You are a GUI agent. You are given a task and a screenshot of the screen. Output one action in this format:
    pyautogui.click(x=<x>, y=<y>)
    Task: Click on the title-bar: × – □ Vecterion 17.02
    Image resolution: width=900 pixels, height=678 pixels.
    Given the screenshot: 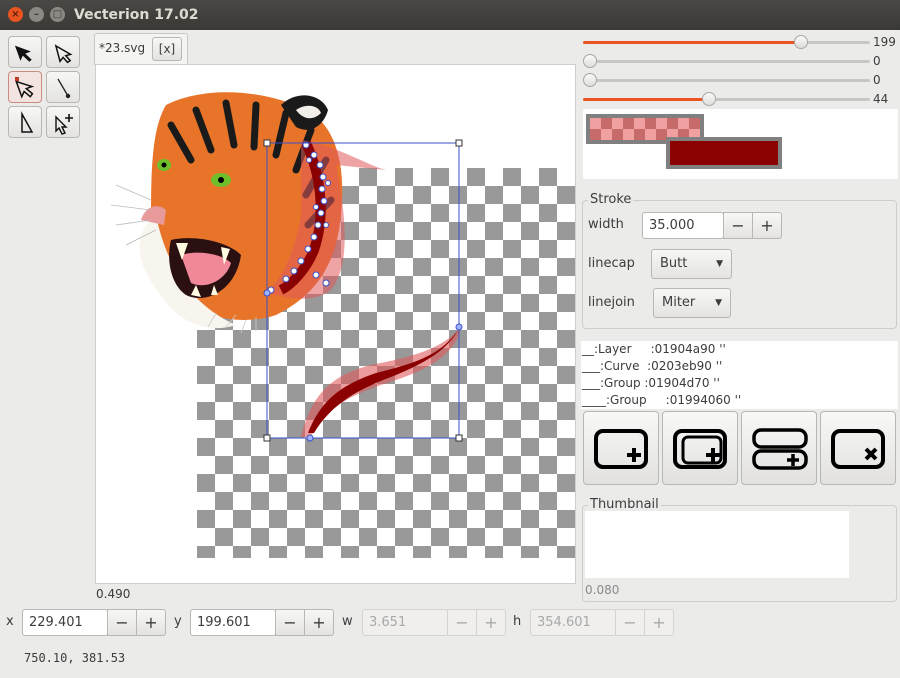 What is the action you would take?
    pyautogui.click(x=450, y=15)
    